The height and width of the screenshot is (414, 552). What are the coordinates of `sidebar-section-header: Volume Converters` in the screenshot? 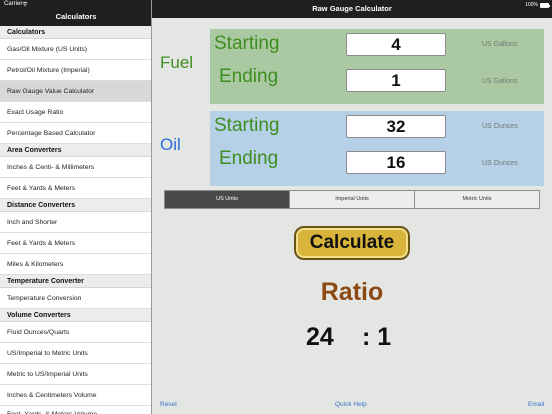 It's located at (75, 315).